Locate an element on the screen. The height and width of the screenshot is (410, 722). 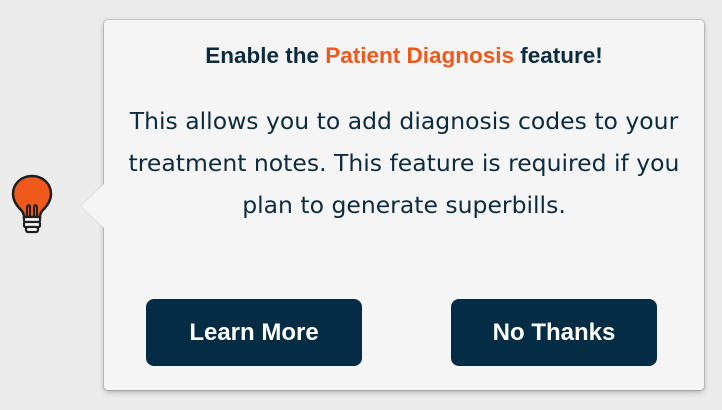
title-highlight: Patient Diagnosis is located at coordinates (420, 55).